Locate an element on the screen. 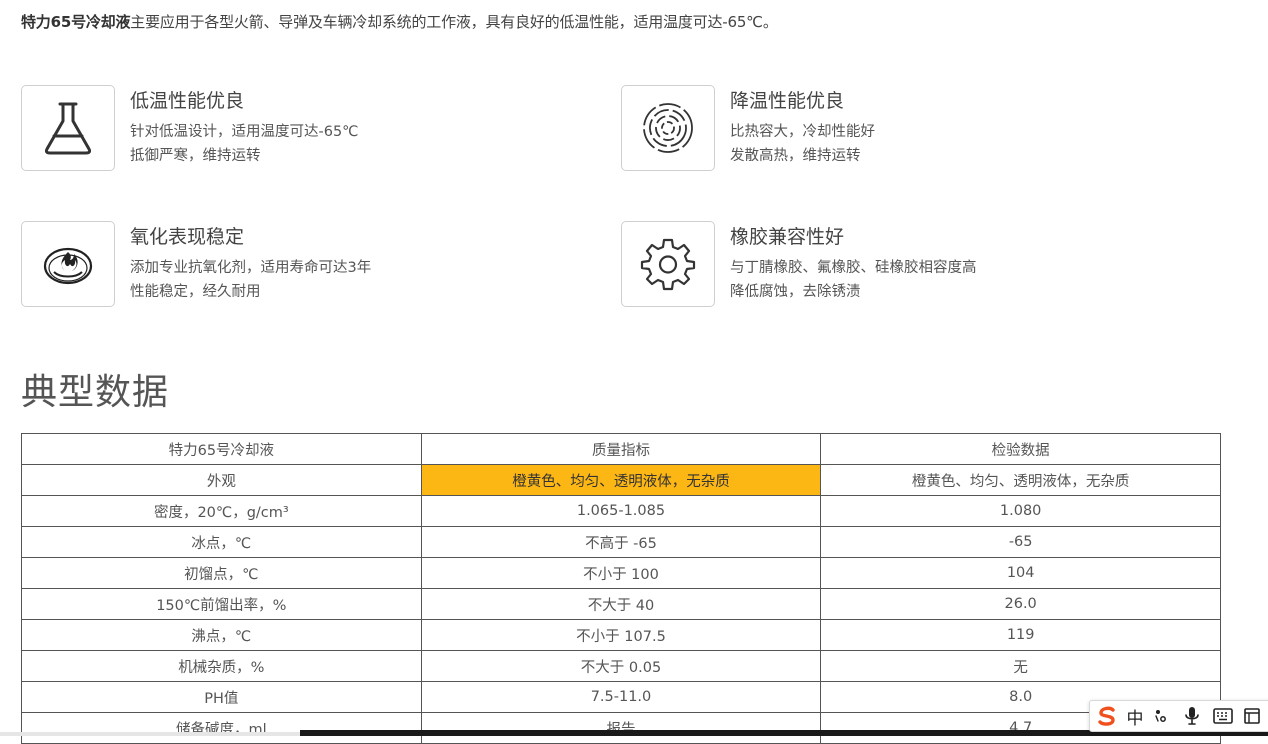  table-row: 150℃前馏出率，% 不大于 40 26.0 is located at coordinates (621, 604).